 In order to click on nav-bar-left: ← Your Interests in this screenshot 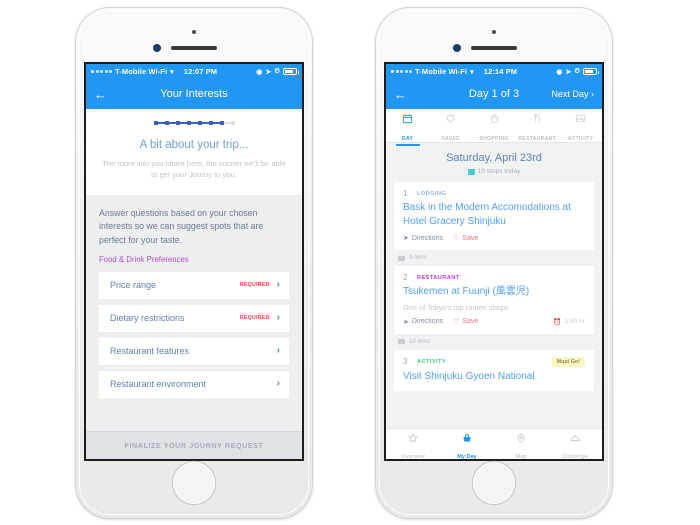, I will do `click(194, 94)`.